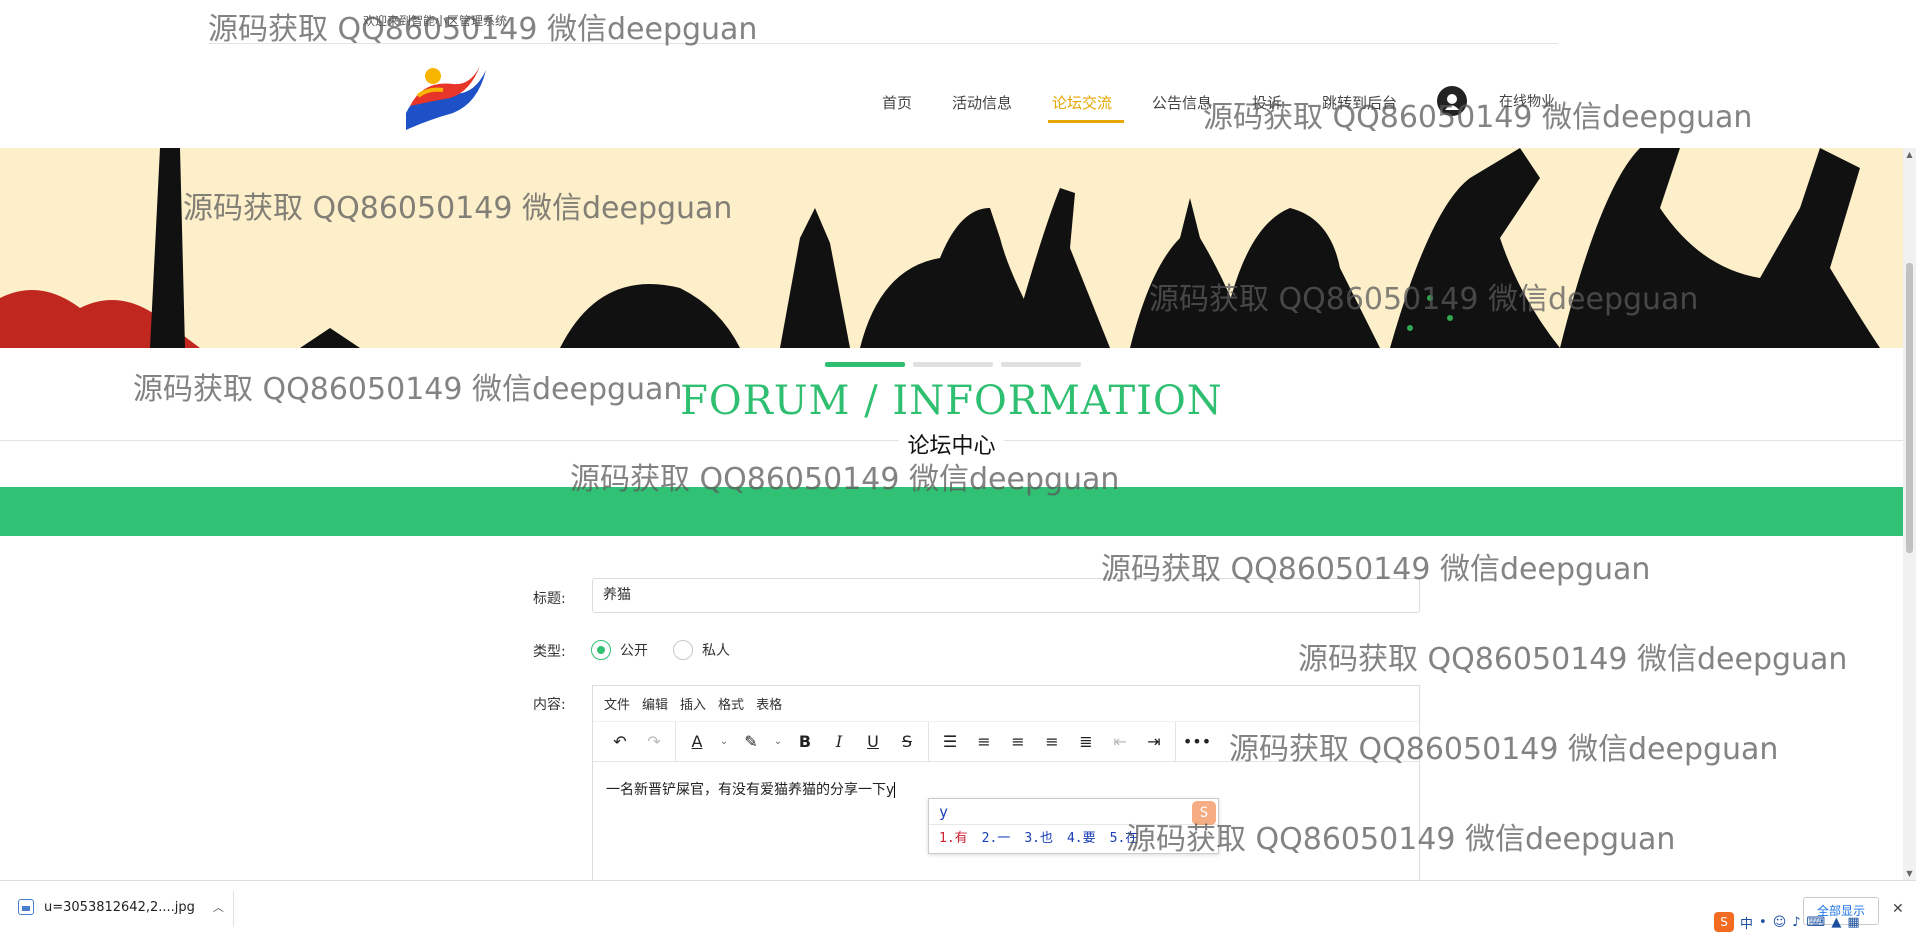 The image size is (1916, 936). What do you see at coordinates (1527, 102) in the screenshot?
I see `user-label: 在线物业` at bounding box center [1527, 102].